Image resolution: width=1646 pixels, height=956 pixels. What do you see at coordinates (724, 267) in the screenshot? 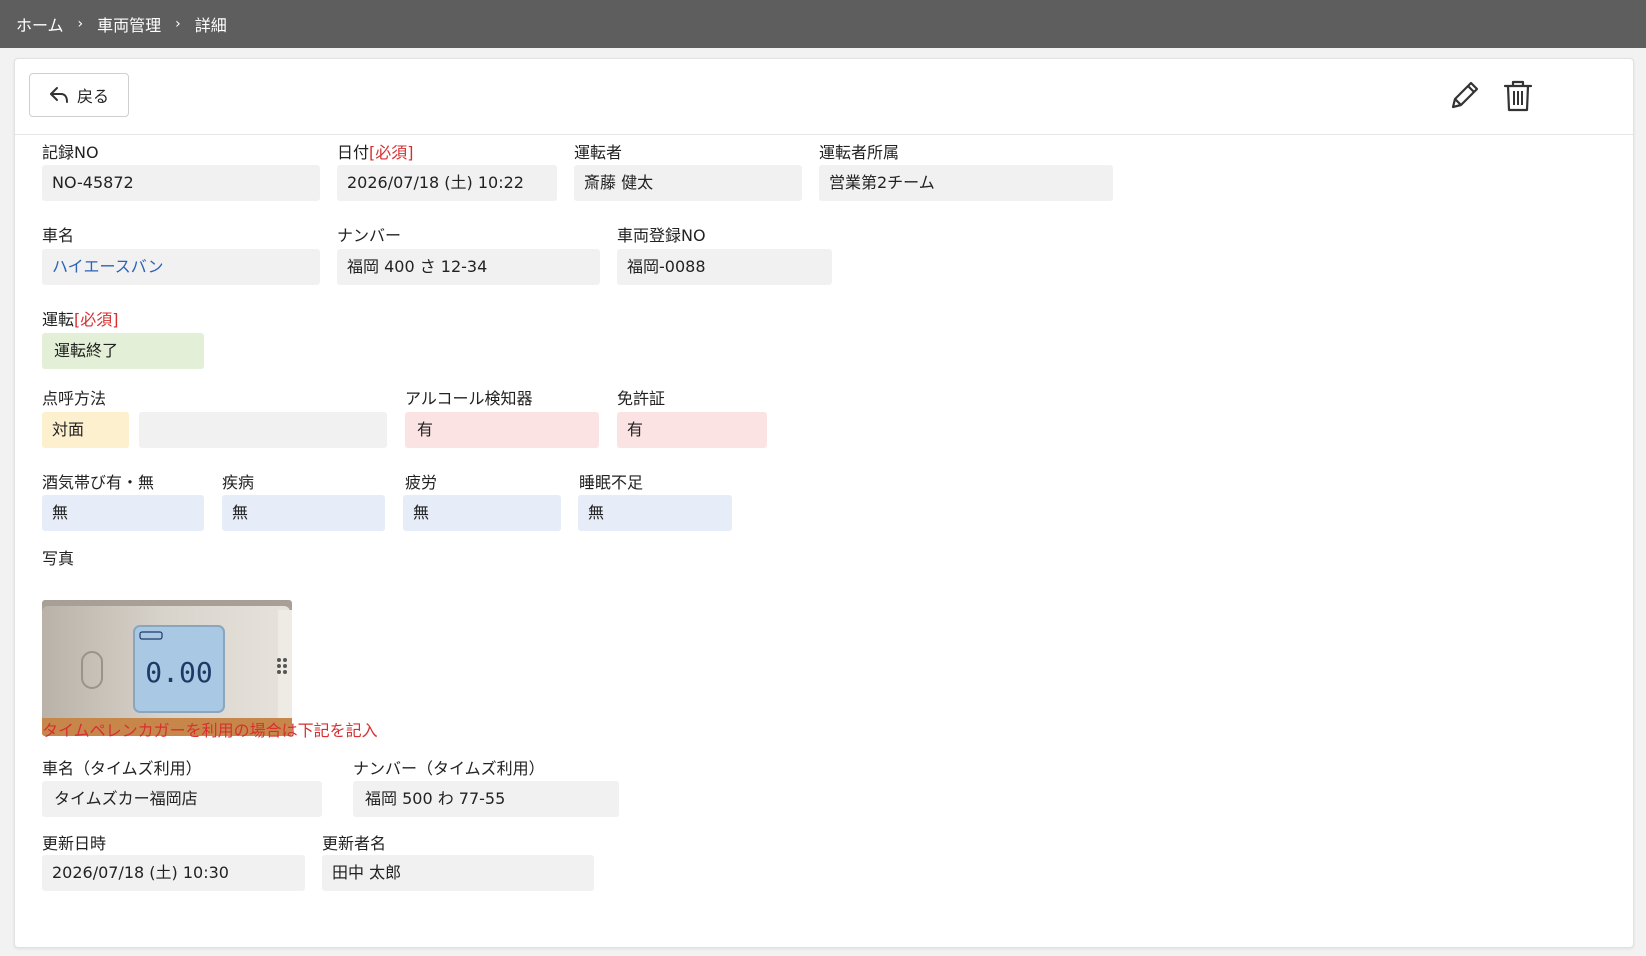
I see `vehicle-reg-no-field: 福岡-0088` at bounding box center [724, 267].